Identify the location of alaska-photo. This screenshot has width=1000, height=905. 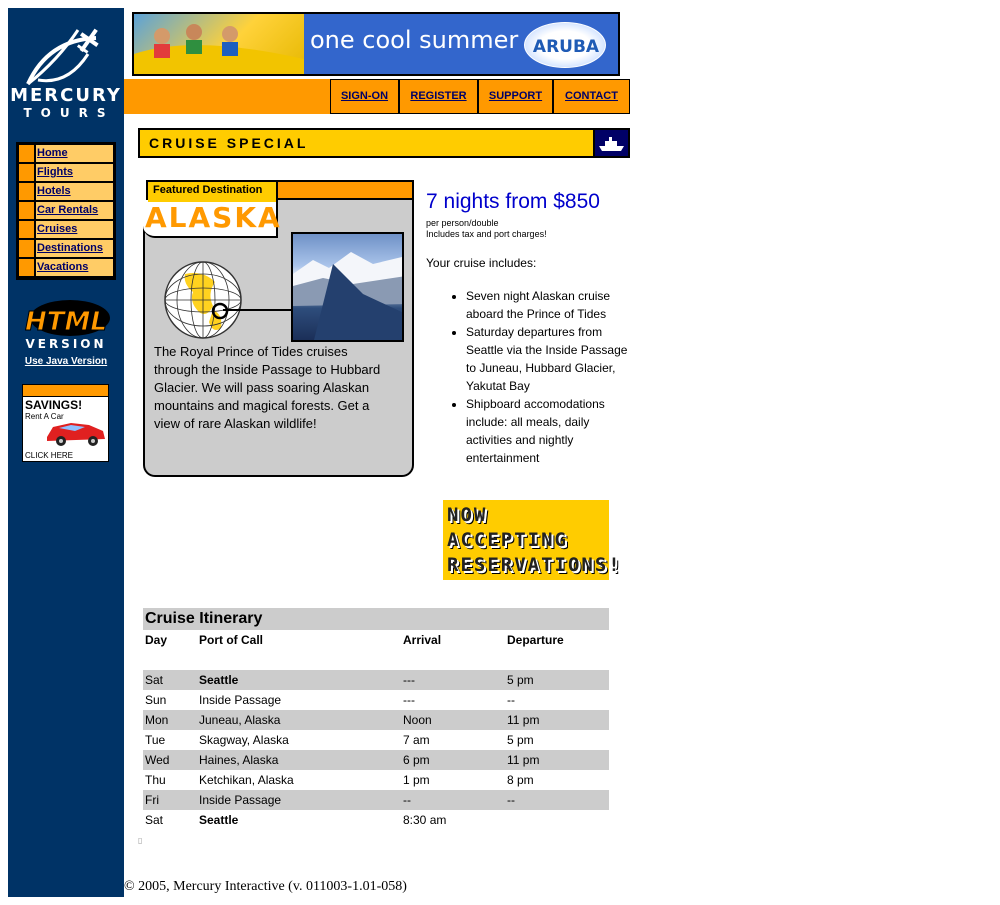
(347, 287).